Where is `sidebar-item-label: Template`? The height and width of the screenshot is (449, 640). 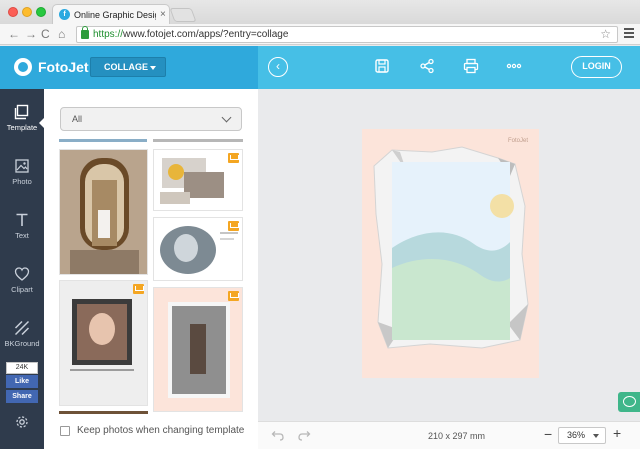 sidebar-item-label: Template is located at coordinates (22, 127).